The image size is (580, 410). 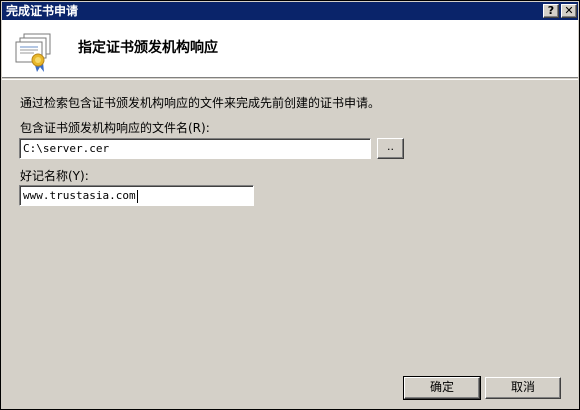 I want to click on page-title: 指定证书颁发机构响应, so click(x=148, y=48).